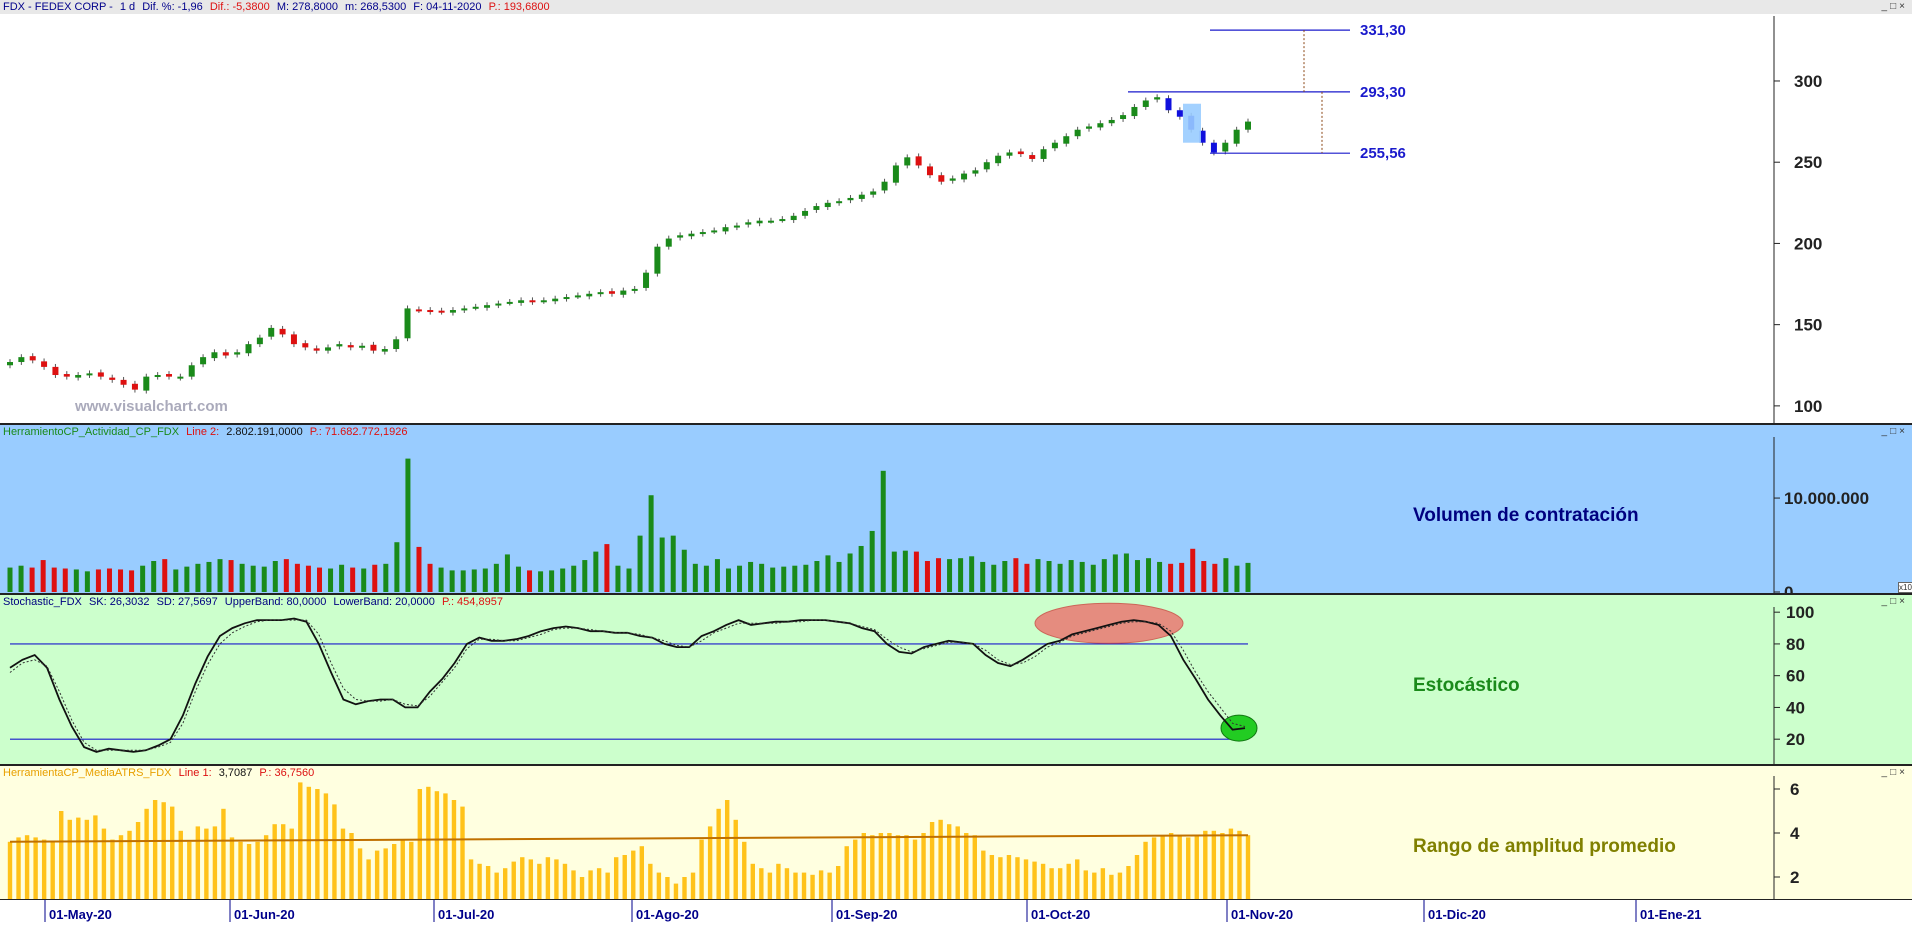 This screenshot has height=927, width=1912. What do you see at coordinates (1895, 772) in the screenshot?
I see `atr-window-buttons: _□×` at bounding box center [1895, 772].